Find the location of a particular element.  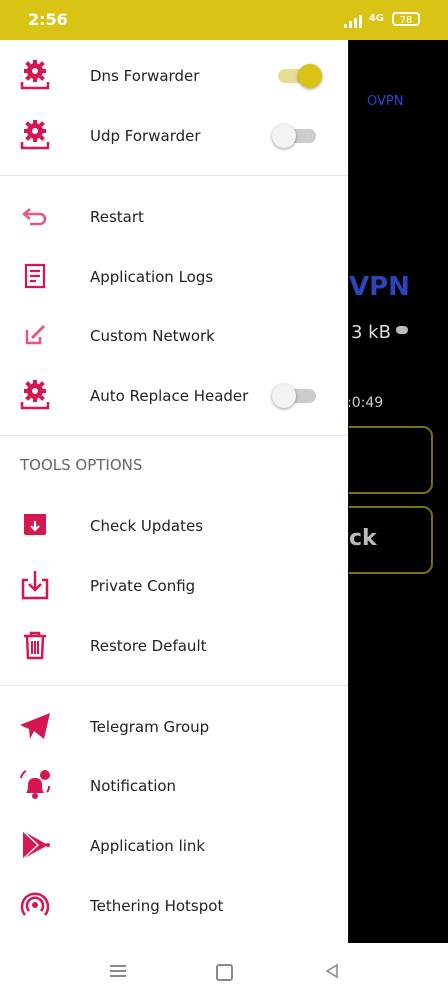

tethering-hotspot-item: Tethering Hotspot is located at coordinates (174, 906).